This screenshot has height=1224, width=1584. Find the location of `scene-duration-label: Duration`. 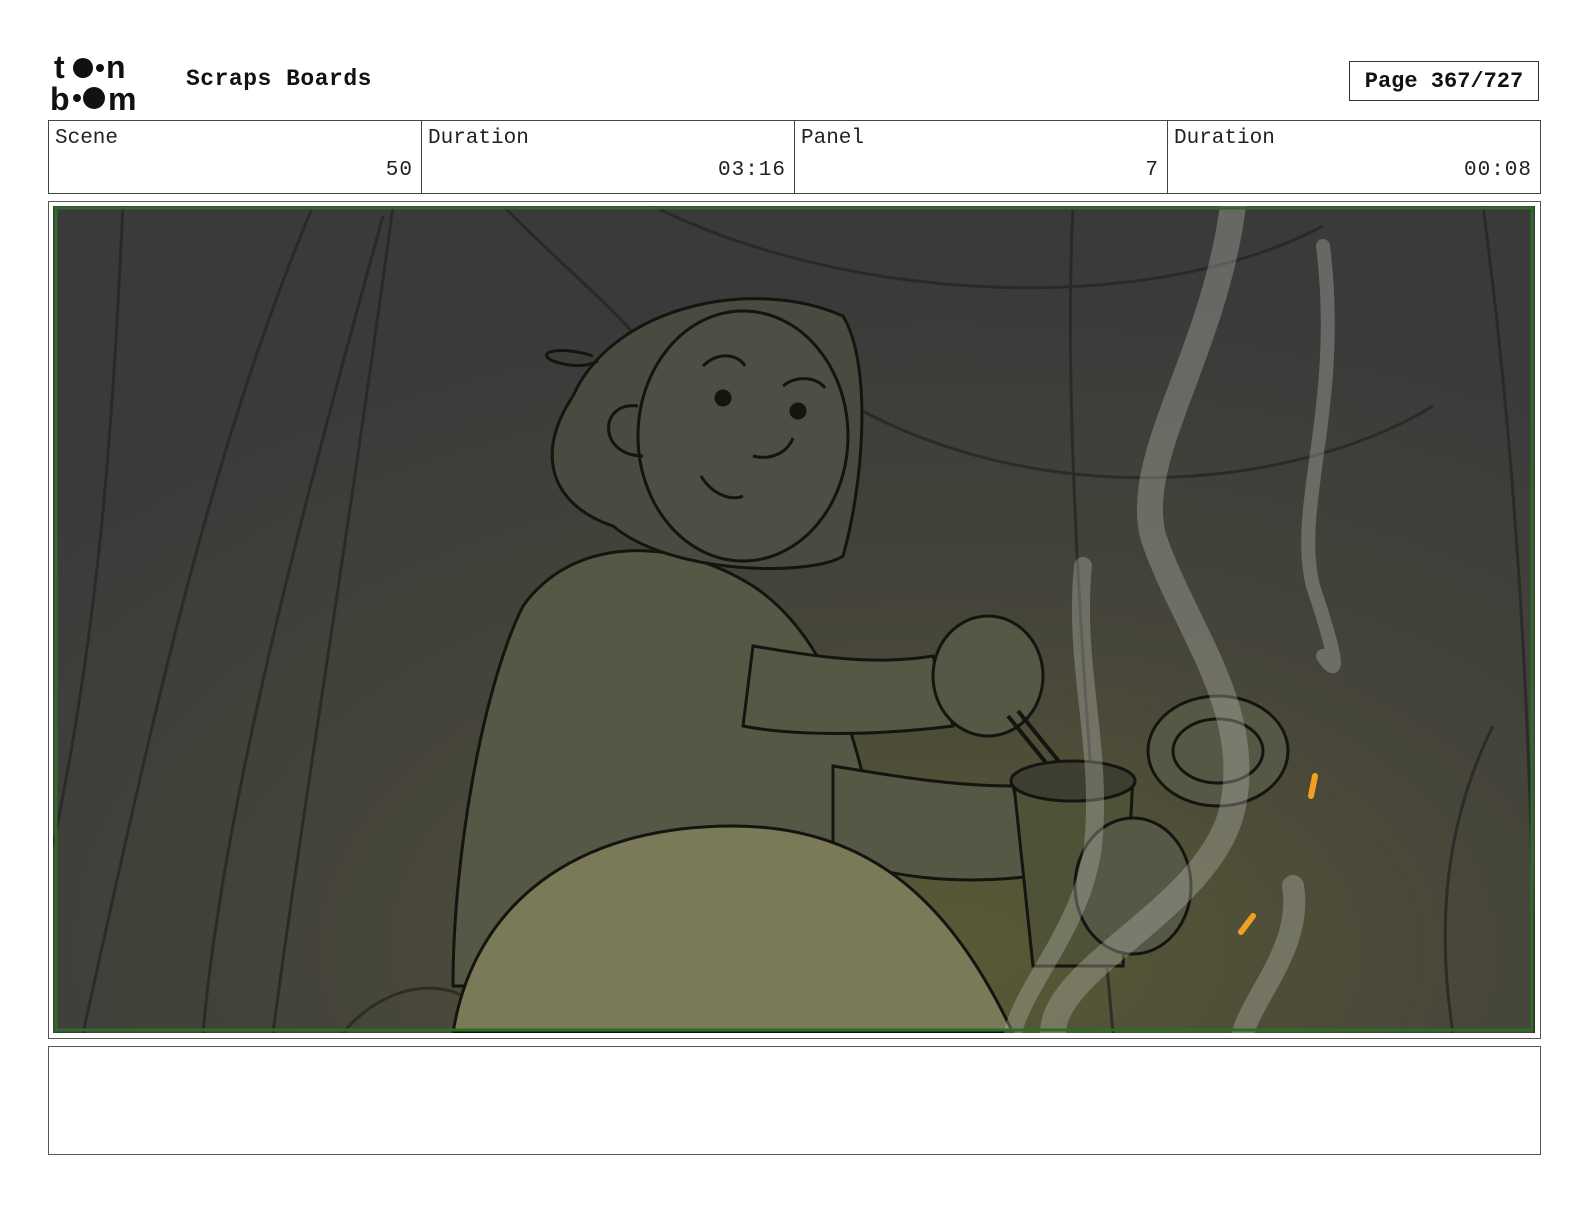

scene-duration-label: Duration is located at coordinates (478, 138).